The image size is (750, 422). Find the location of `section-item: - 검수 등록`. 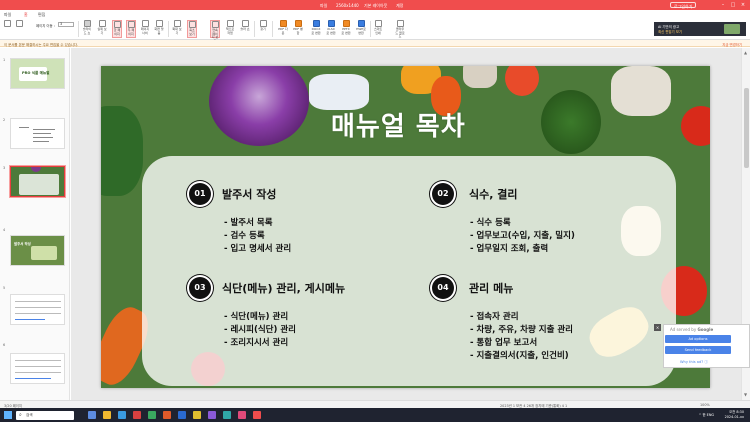

section-item: - 검수 등록 is located at coordinates (244, 236).